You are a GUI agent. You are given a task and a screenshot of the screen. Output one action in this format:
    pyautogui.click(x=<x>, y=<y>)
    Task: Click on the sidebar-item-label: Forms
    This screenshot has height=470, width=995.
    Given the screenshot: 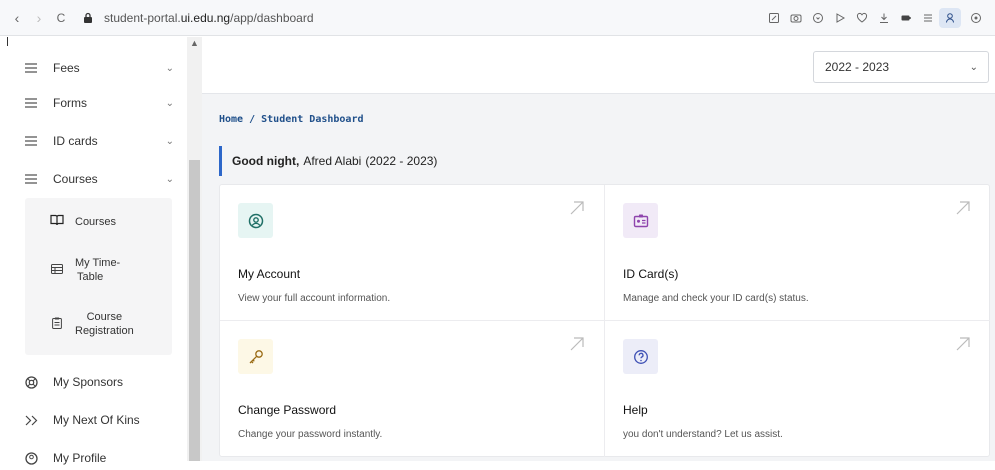 What is the action you would take?
    pyautogui.click(x=70, y=103)
    